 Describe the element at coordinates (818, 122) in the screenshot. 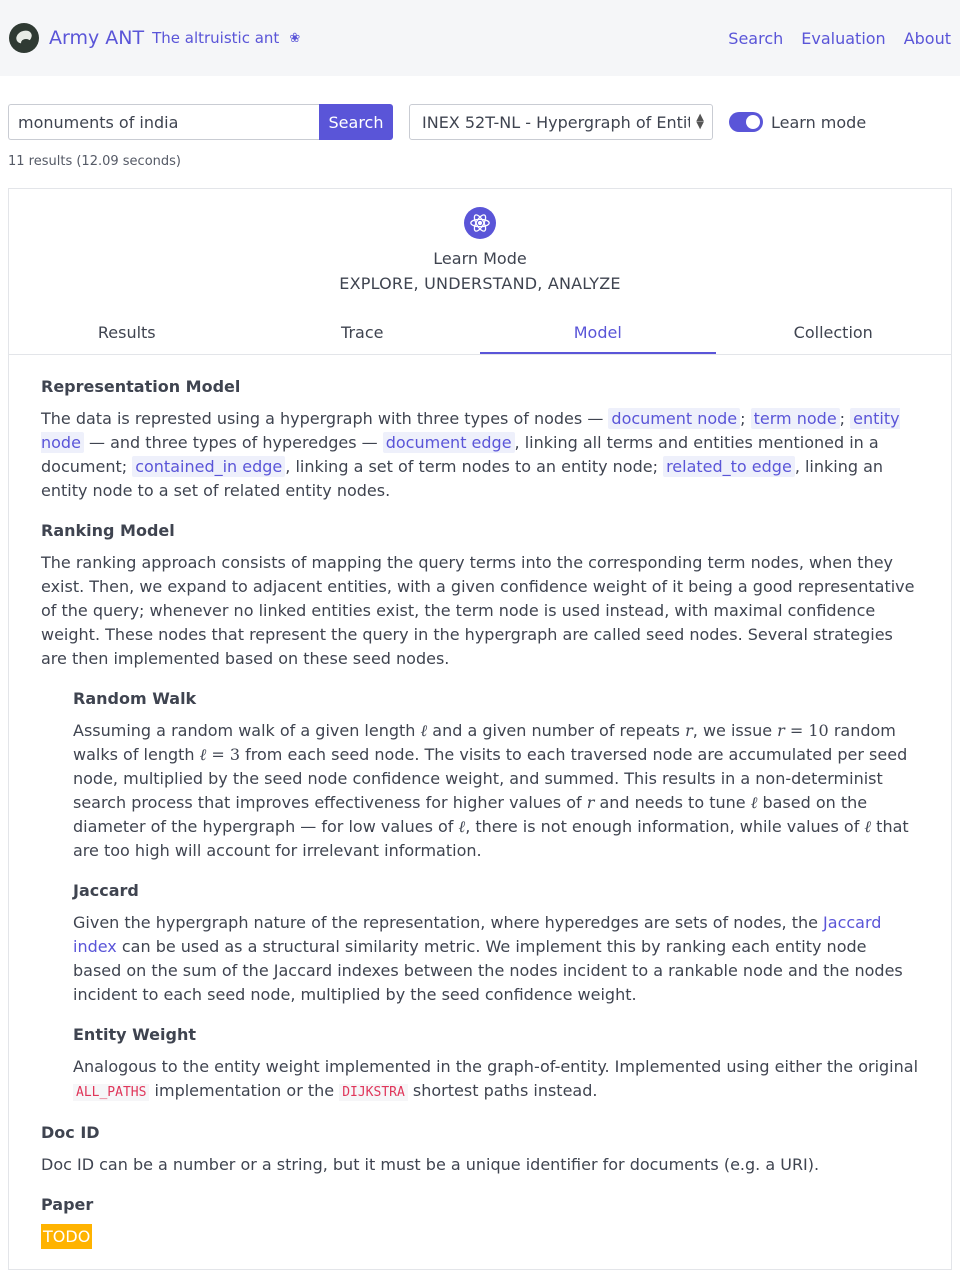

I see `learn-mode-label: Learn mode` at that location.